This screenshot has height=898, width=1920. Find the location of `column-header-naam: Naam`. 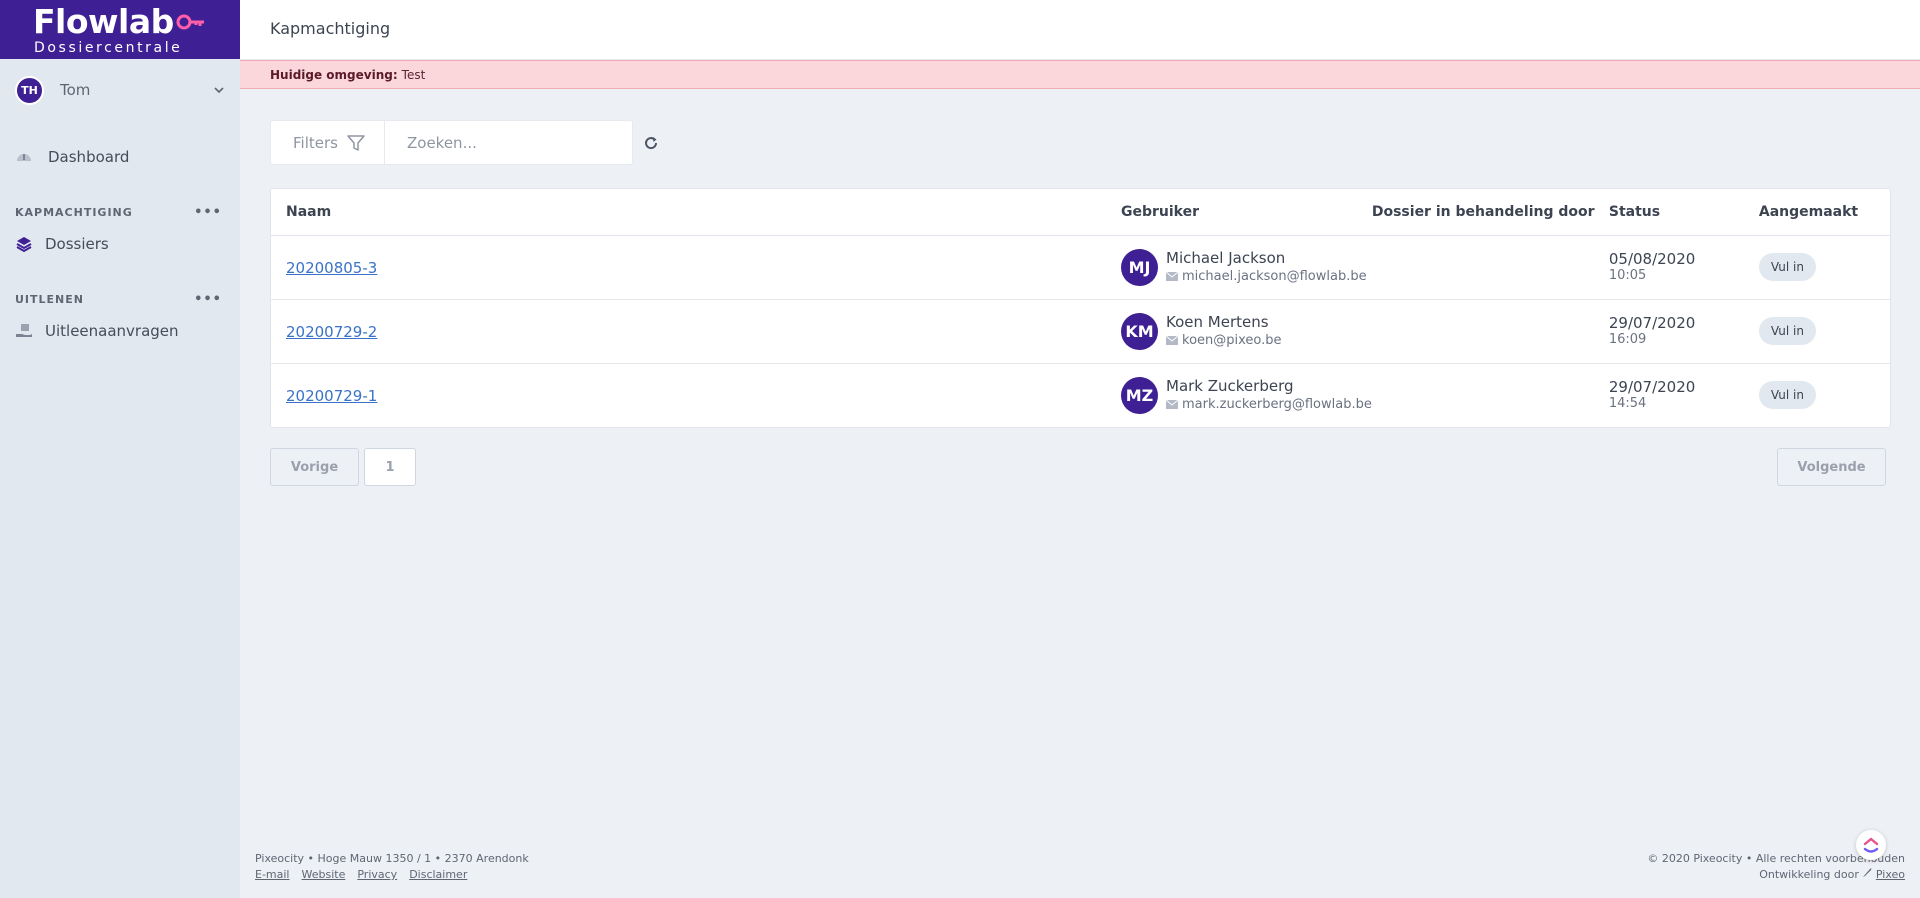

column-header-naam: Naam is located at coordinates (696, 212).